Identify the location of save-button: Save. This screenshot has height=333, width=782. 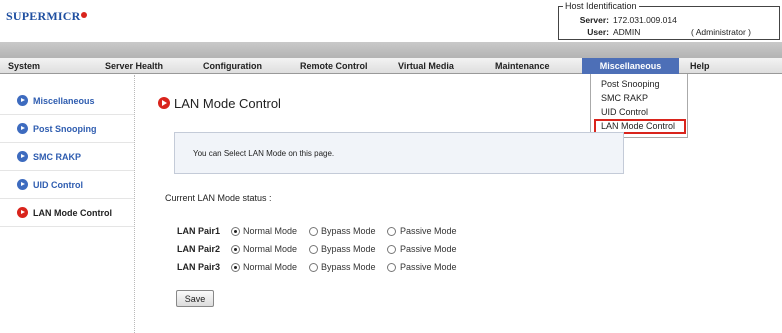
(195, 298).